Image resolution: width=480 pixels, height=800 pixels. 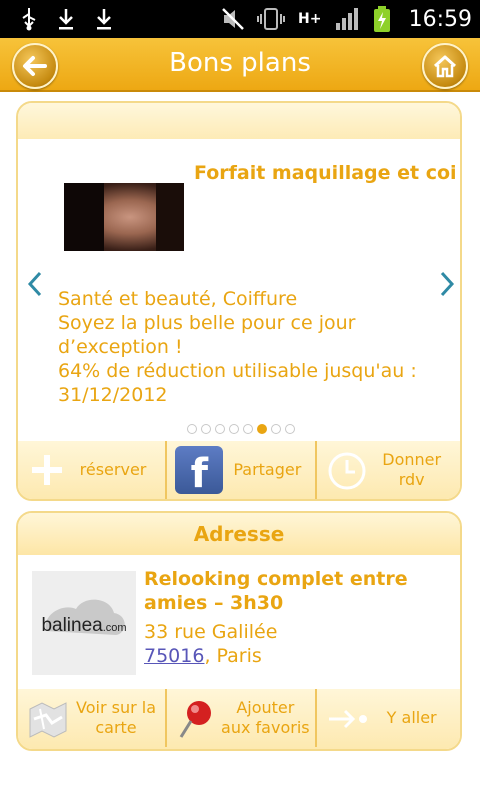 I want to click on street-address: 33 rue Galilée, so click(x=211, y=632).